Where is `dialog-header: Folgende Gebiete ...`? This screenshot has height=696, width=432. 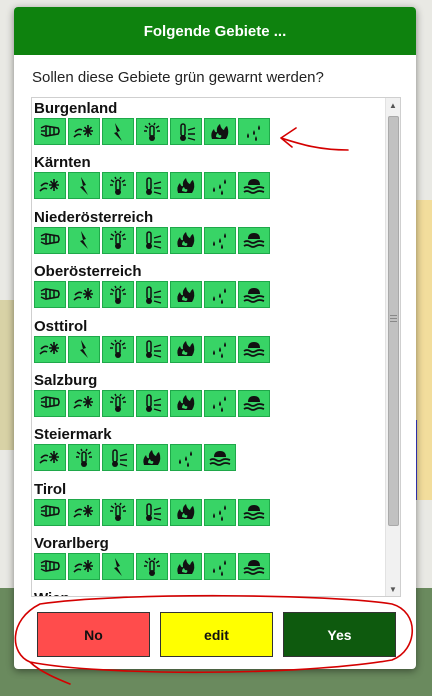 dialog-header: Folgende Gebiete ... is located at coordinates (215, 31).